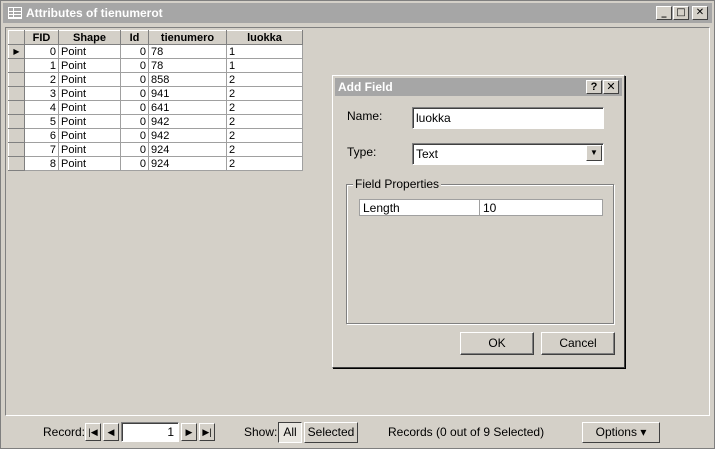 The width and height of the screenshot is (715, 449). What do you see at coordinates (664, 13) in the screenshot?
I see `minimize-button: _` at bounding box center [664, 13].